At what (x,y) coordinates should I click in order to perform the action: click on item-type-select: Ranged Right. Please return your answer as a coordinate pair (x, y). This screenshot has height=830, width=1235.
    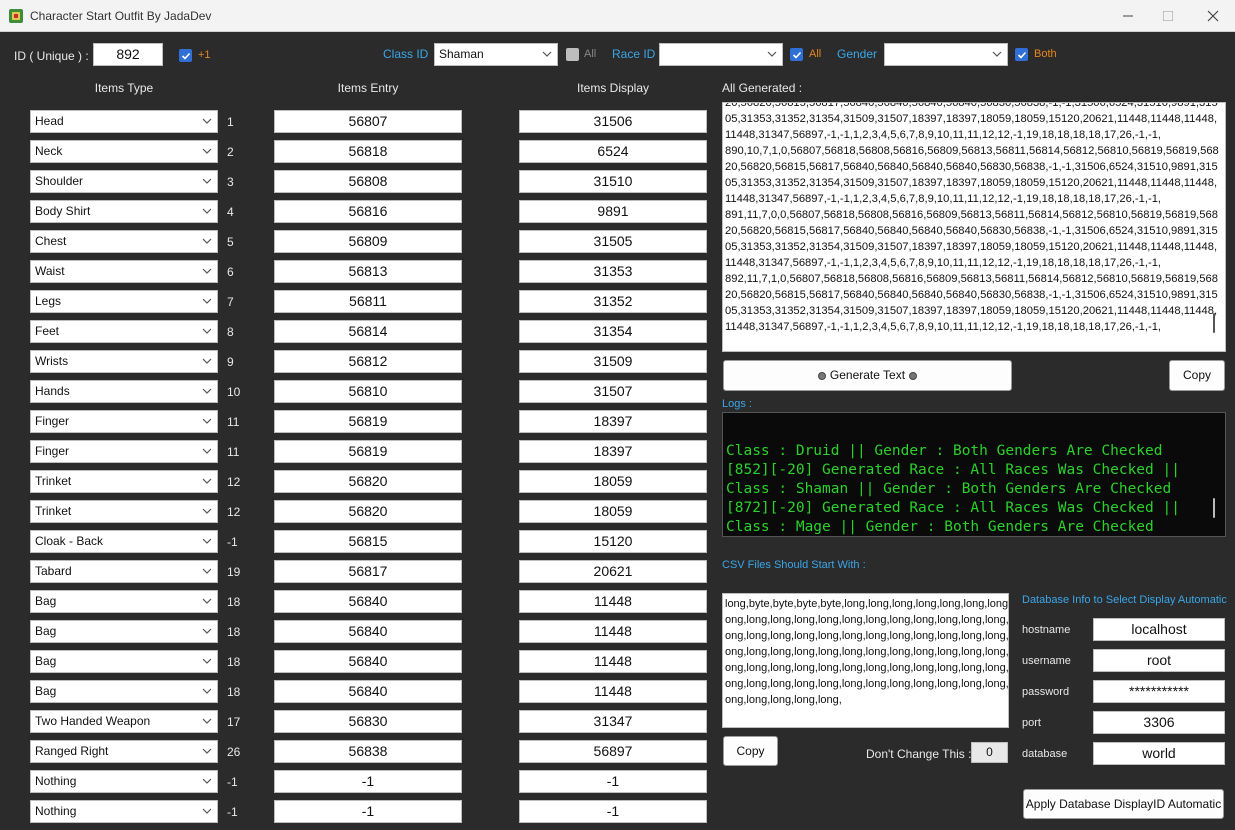
    Looking at the image, I should click on (124, 751).